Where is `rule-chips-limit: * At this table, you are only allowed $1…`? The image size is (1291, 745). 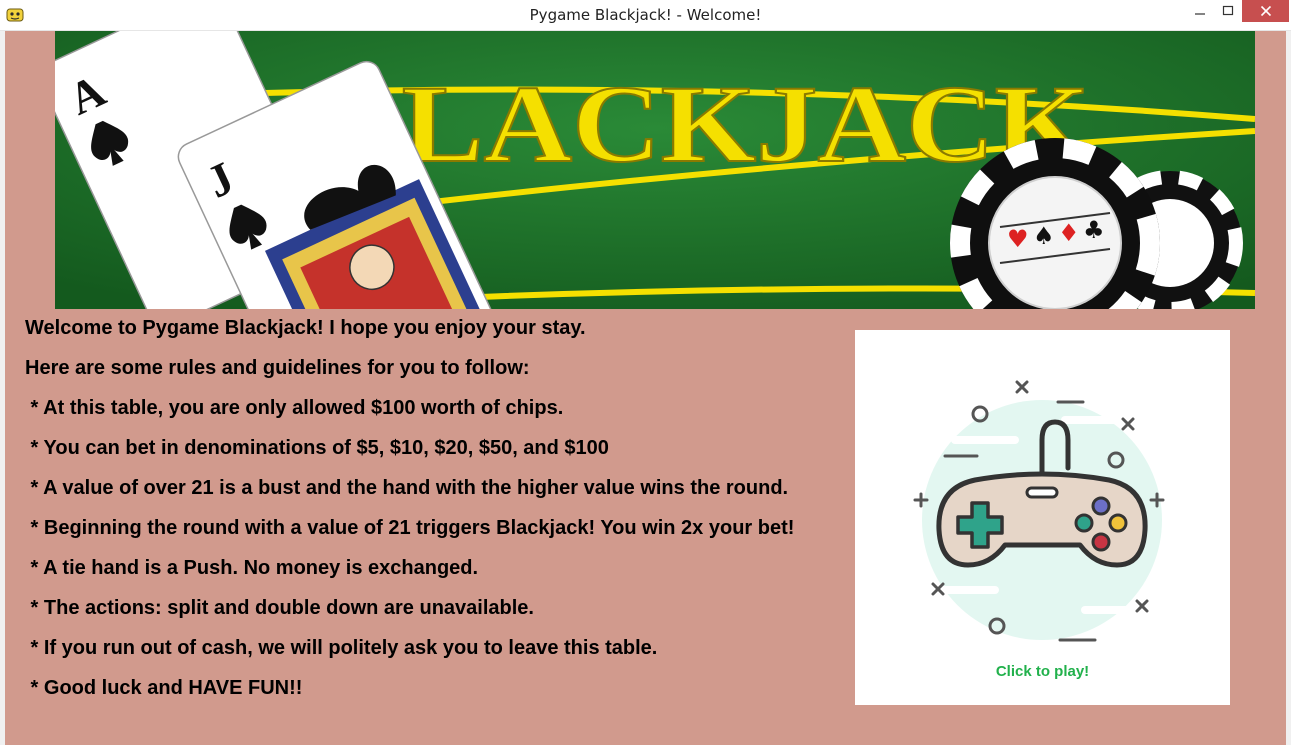 rule-chips-limit: * At this table, you are only allowed $1… is located at coordinates (294, 408).